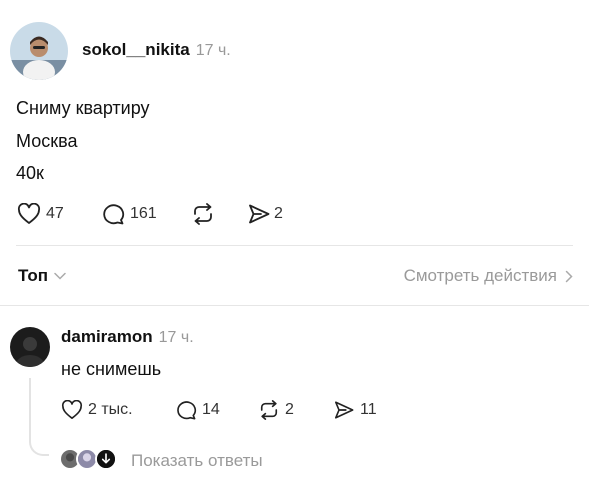 This screenshot has height=493, width=589. Describe the element at coordinates (197, 461) in the screenshot. I see `show-replies-link: Показать ответы` at that location.